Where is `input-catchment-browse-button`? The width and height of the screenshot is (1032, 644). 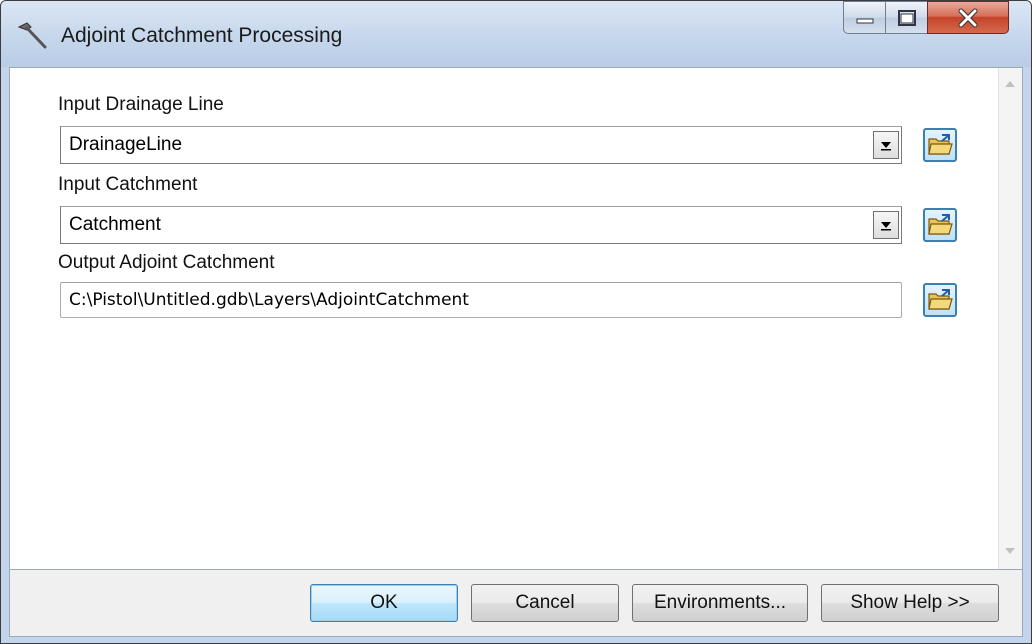 input-catchment-browse-button is located at coordinates (940, 225).